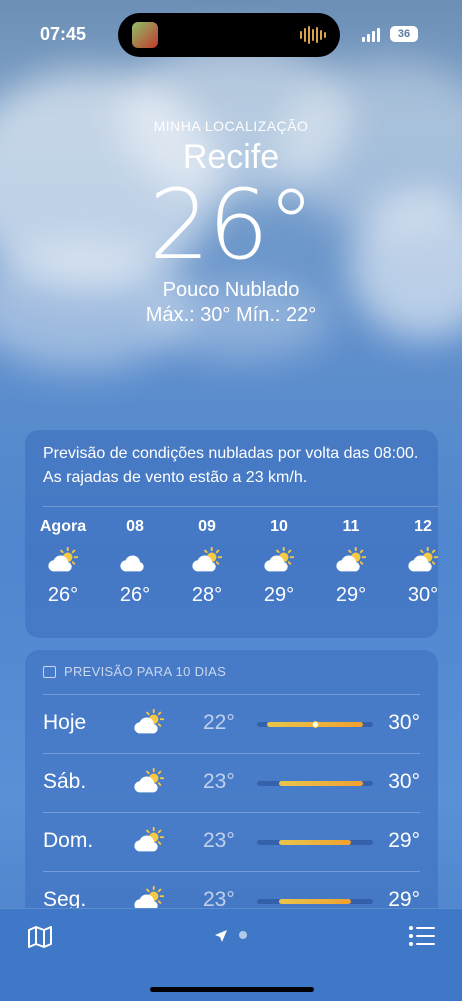 This screenshot has width=462, height=1001. I want to click on bottom-toolbar, so click(231, 954).